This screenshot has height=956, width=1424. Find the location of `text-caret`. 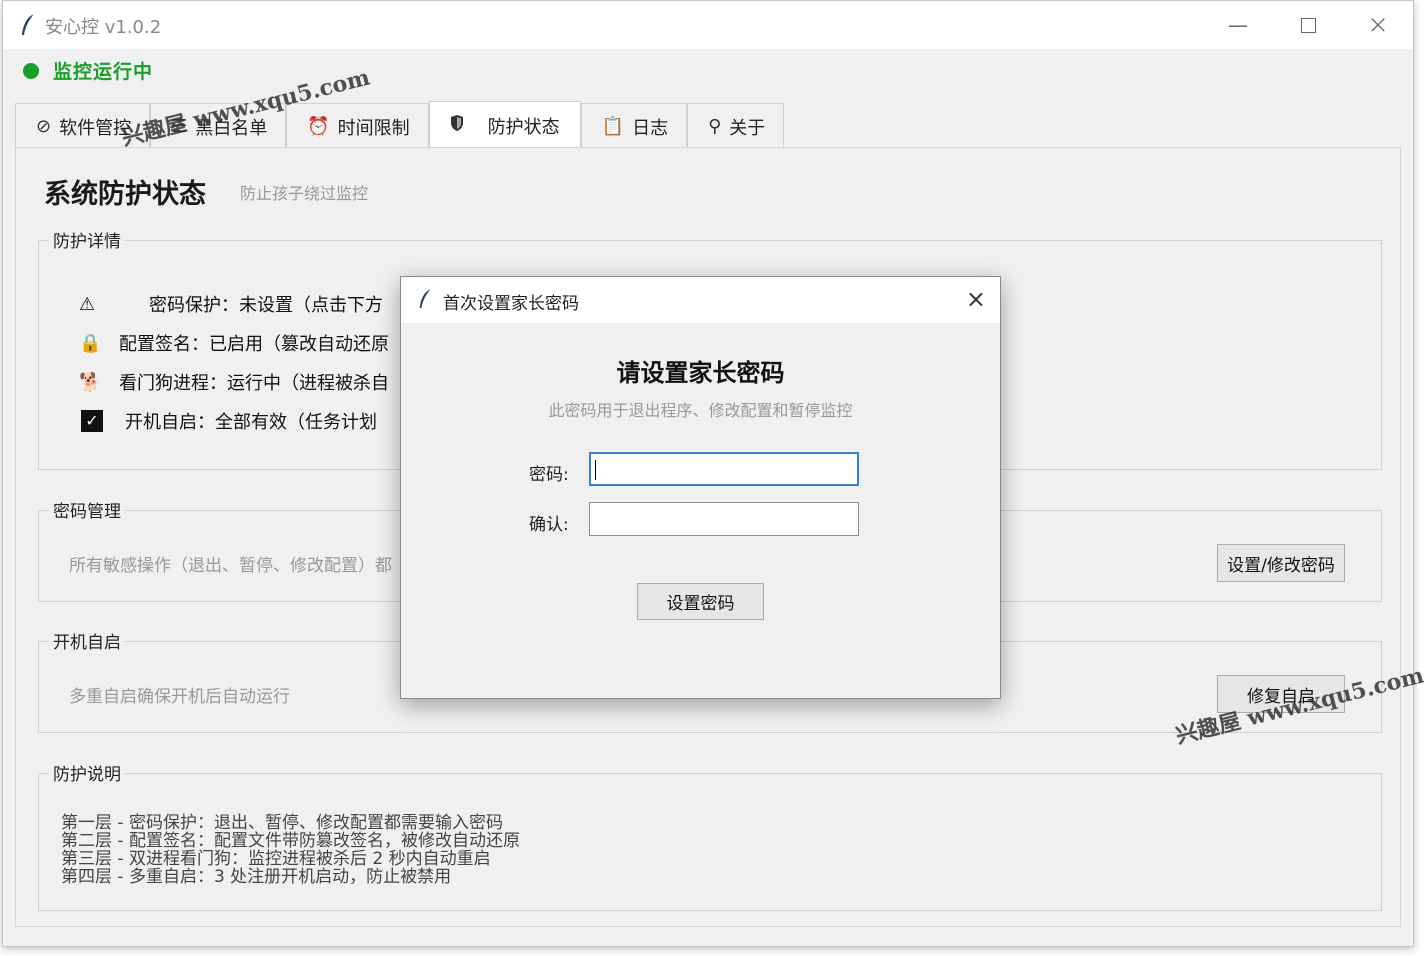

text-caret is located at coordinates (595, 470).